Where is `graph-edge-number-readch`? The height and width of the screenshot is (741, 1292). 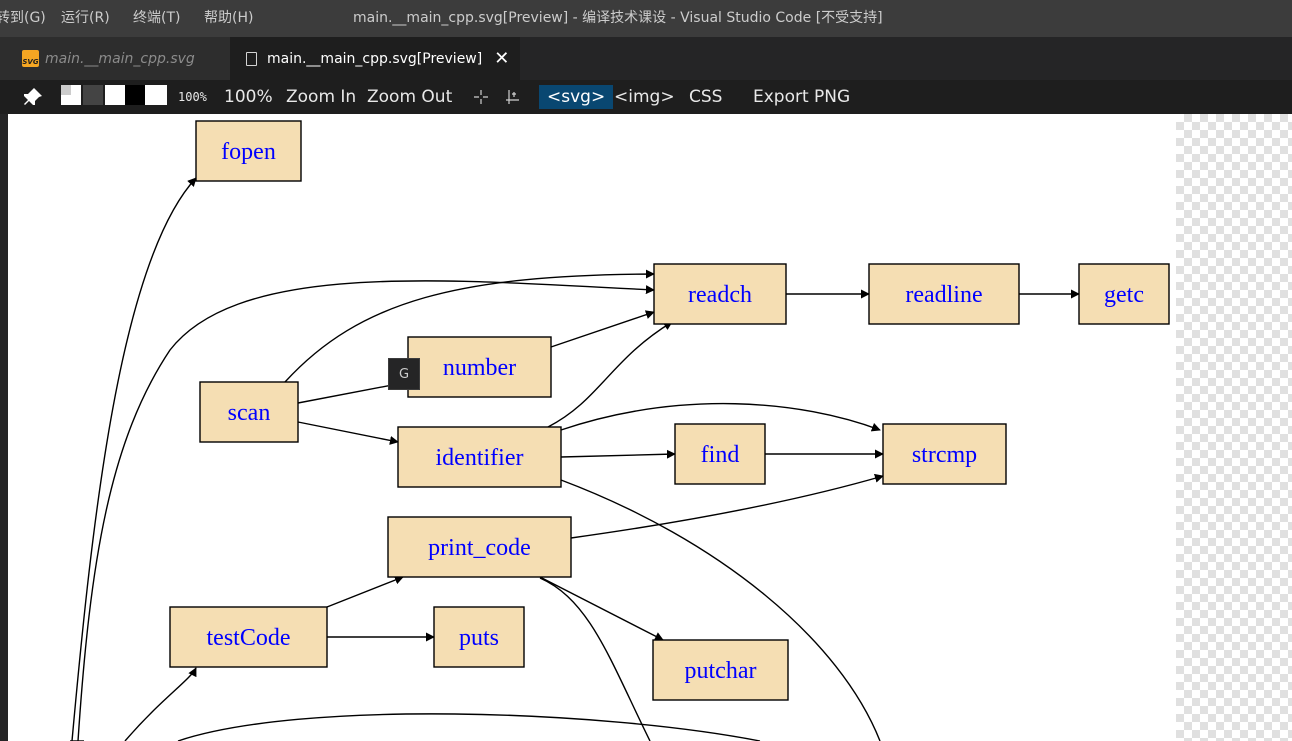
graph-edge-number-readch is located at coordinates (602, 329).